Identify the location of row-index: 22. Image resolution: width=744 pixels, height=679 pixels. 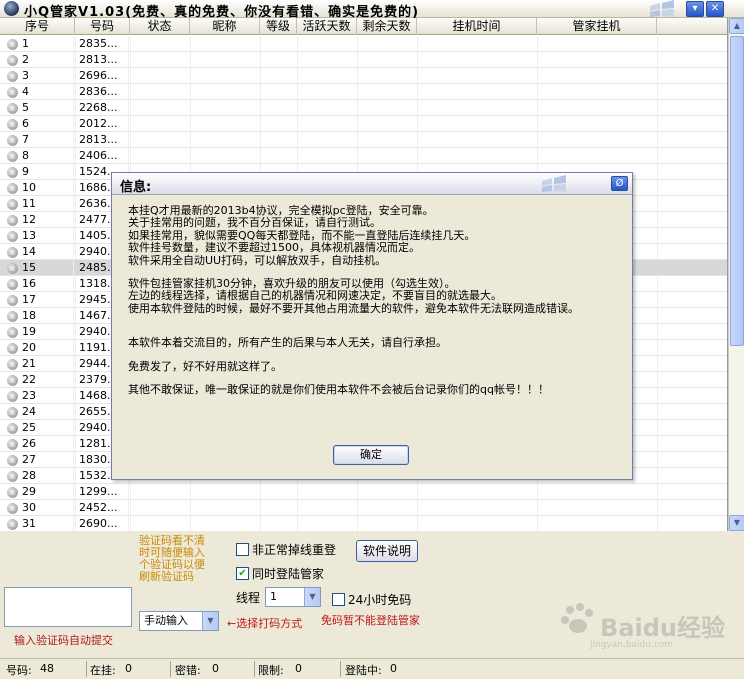
(48, 380).